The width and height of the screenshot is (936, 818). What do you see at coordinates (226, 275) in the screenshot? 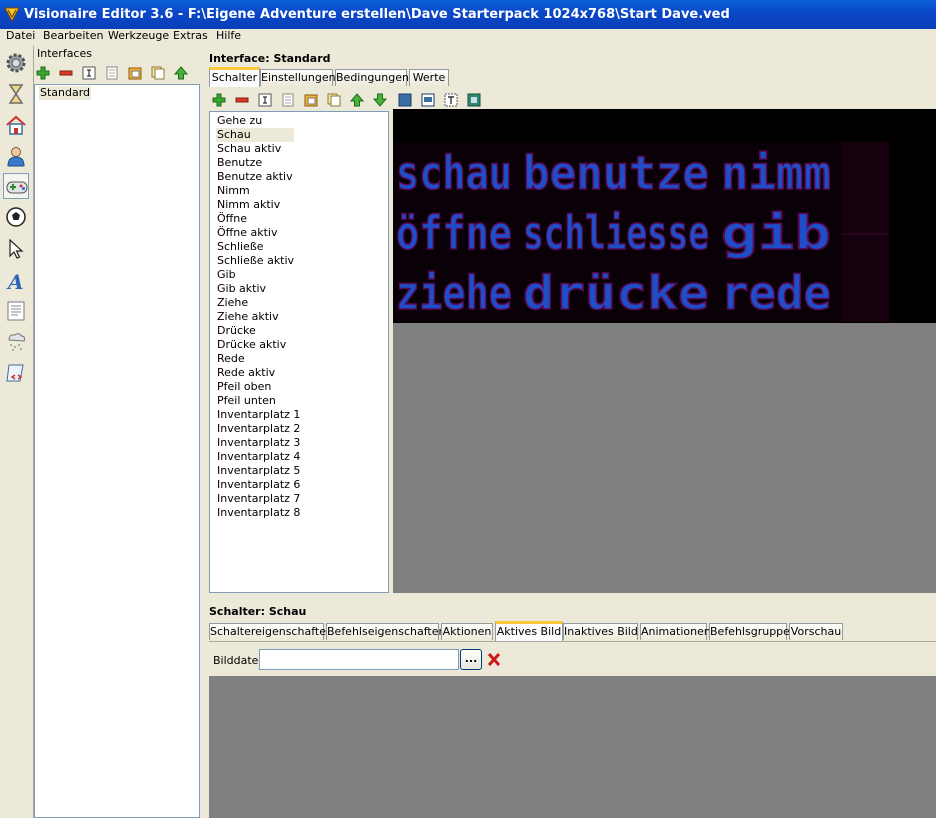
I see `list-item: Gib` at bounding box center [226, 275].